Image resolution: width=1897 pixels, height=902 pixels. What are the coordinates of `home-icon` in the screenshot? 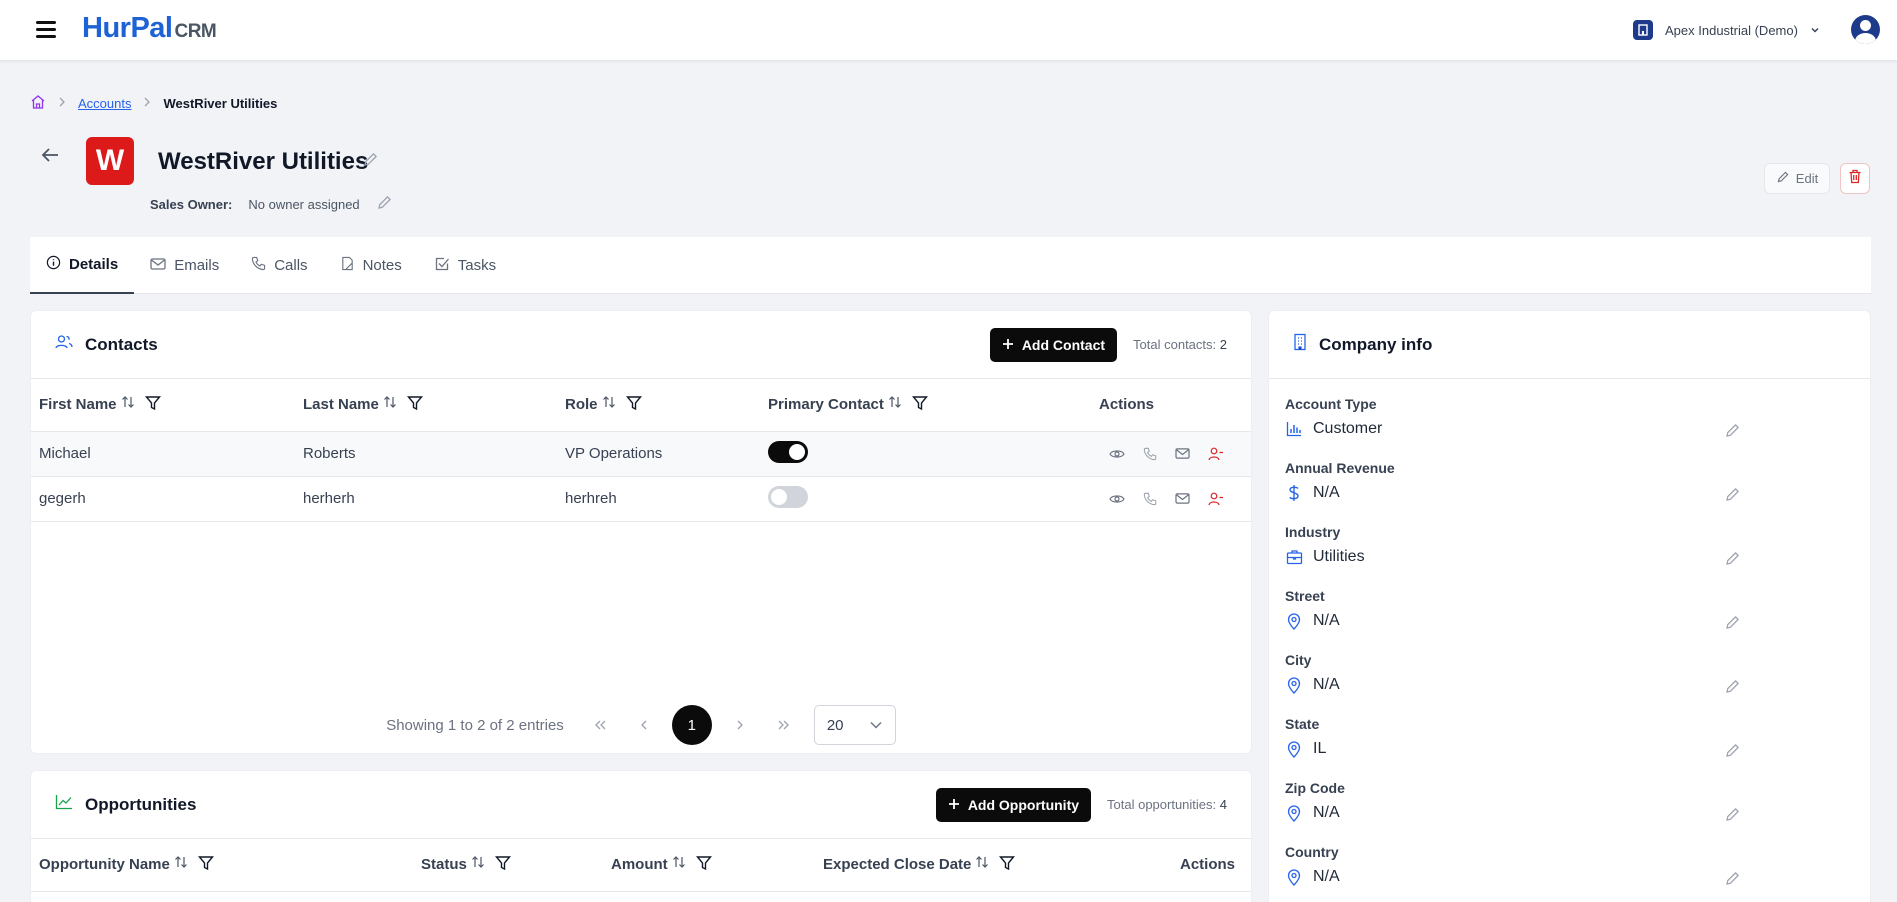 It's located at (38, 103).